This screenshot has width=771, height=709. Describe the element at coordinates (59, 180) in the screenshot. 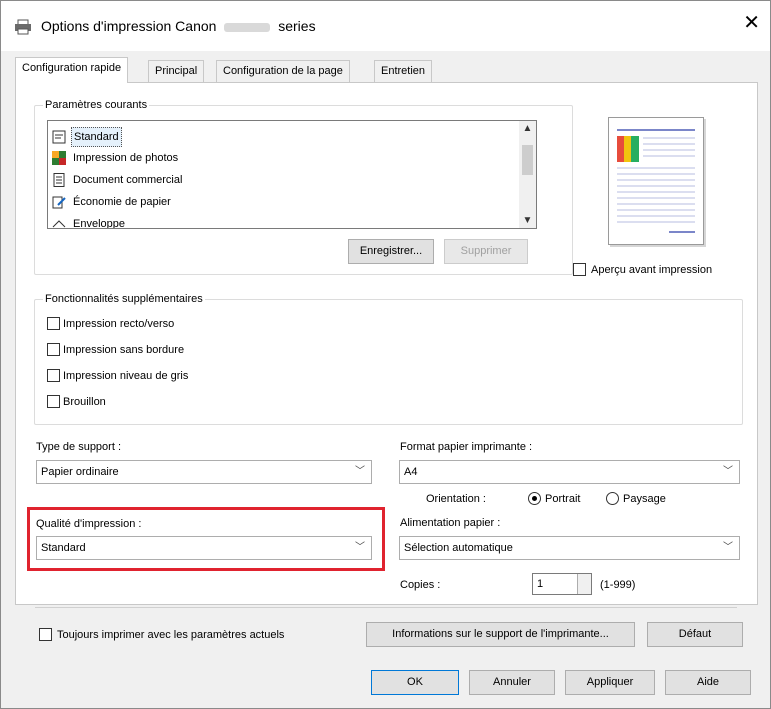

I see `document-icon` at that location.